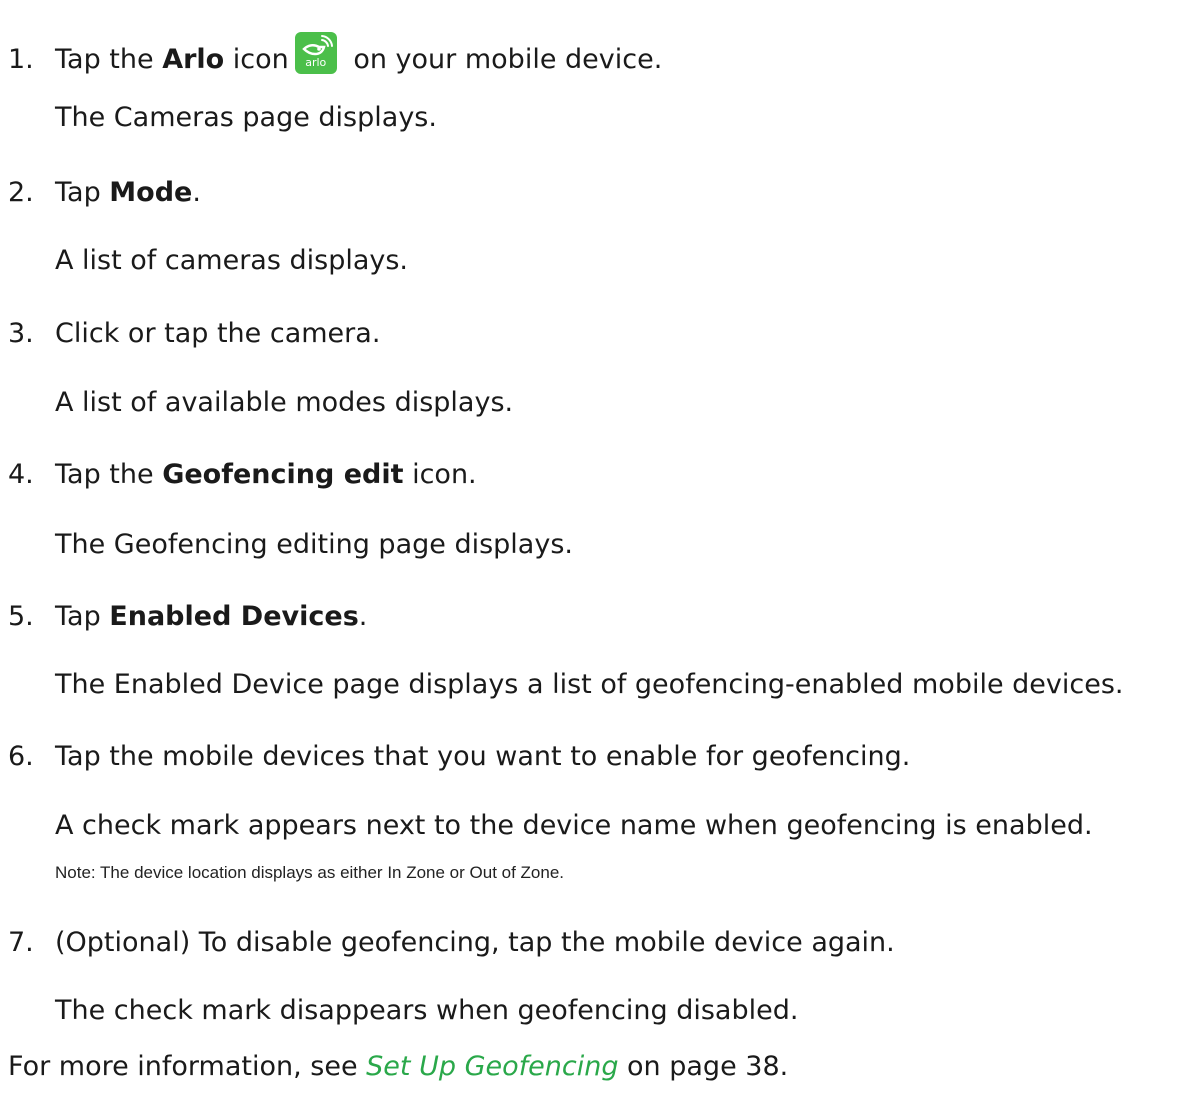 The height and width of the screenshot is (1099, 1178). What do you see at coordinates (284, 402) in the screenshot?
I see `step-3-result: A list of available modes displays.` at bounding box center [284, 402].